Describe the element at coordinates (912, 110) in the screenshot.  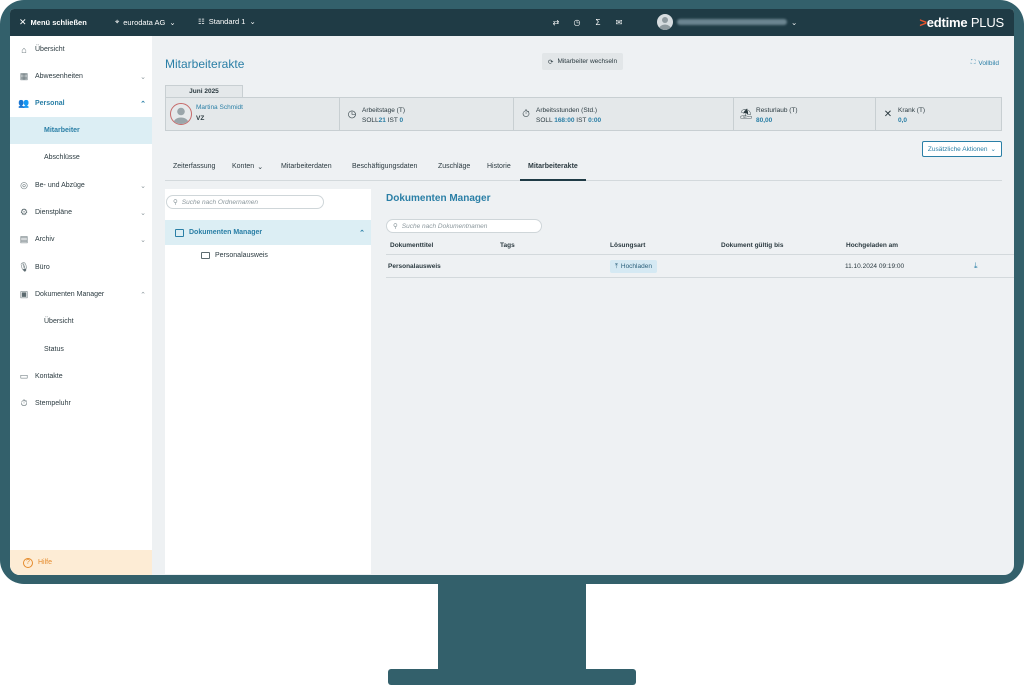
I see `stat-label: Krank (T)` at that location.